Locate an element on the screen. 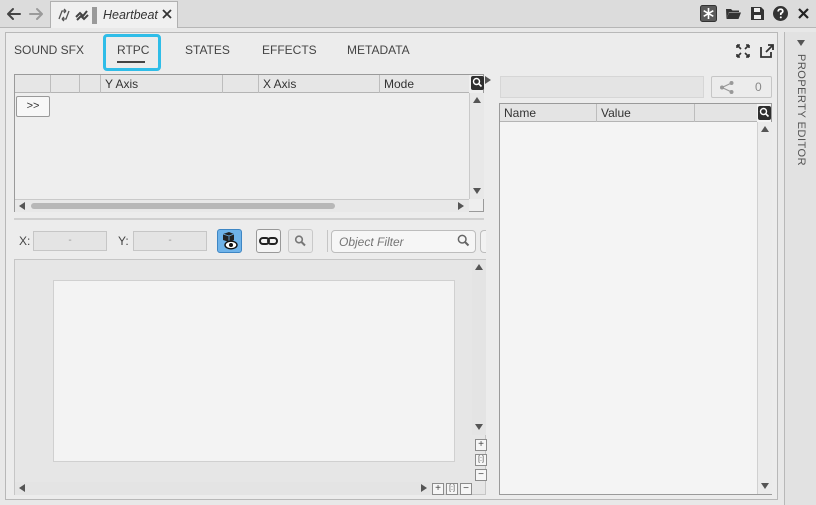  link-icon is located at coordinates (268, 241).